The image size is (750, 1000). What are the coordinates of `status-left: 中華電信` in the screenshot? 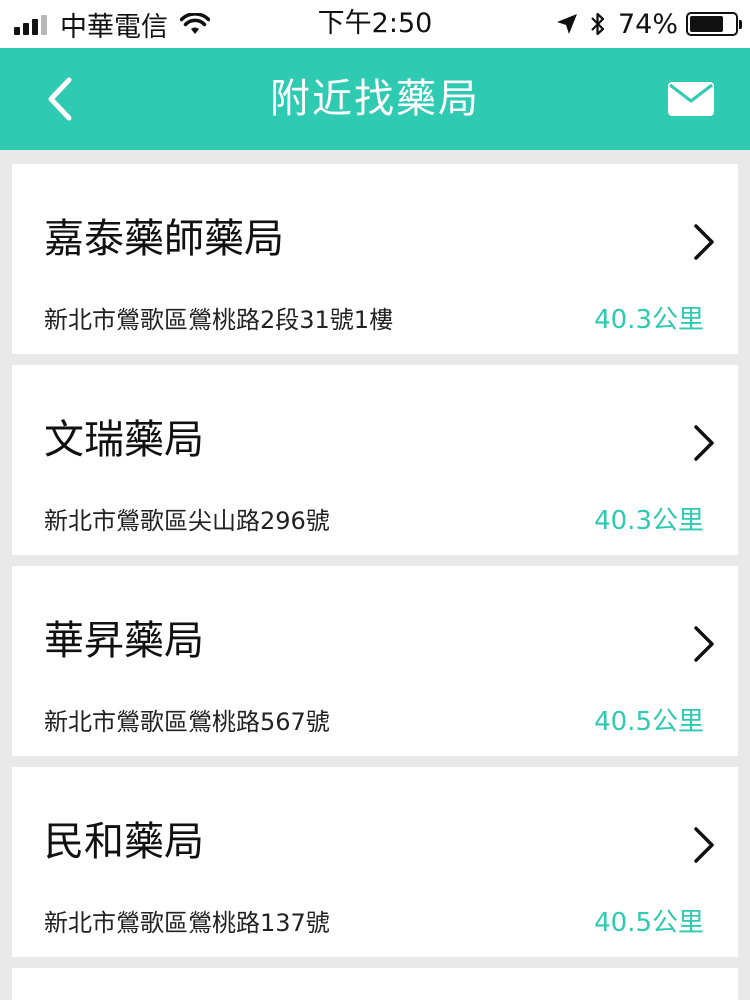 It's located at (112, 24).